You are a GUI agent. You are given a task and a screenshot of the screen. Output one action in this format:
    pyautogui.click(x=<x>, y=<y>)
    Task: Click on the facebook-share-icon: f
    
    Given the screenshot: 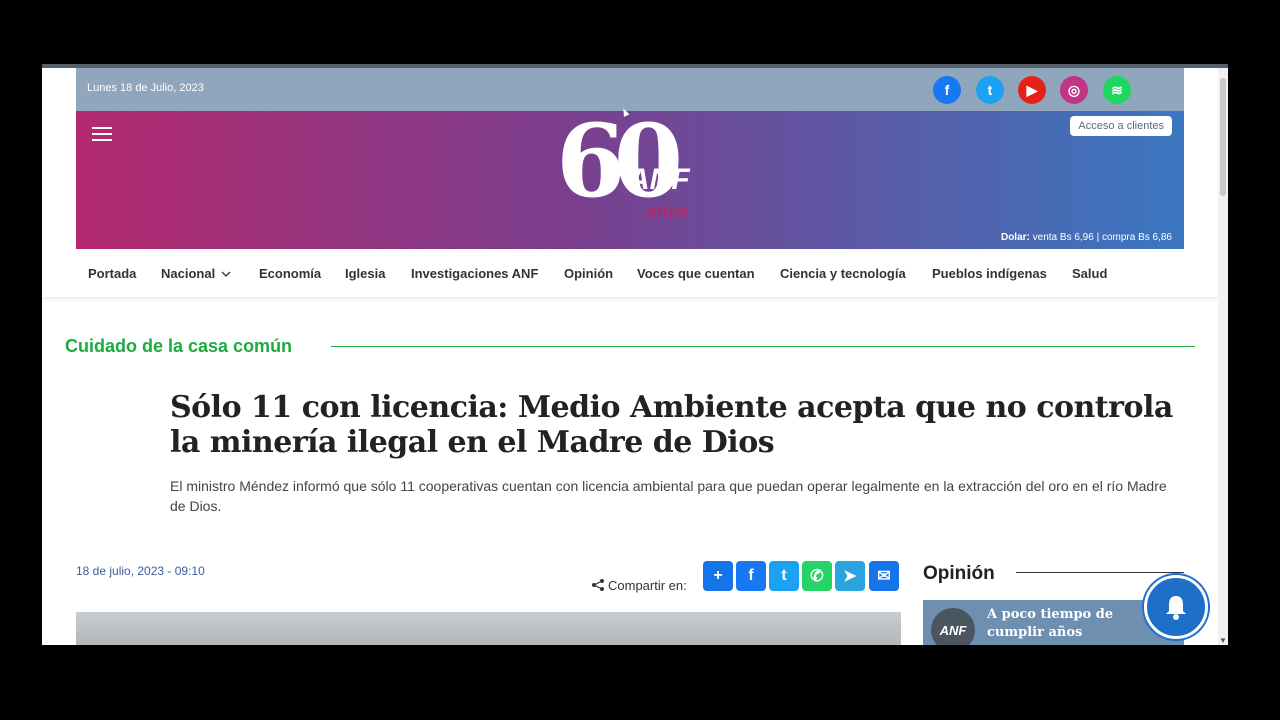 What is the action you would take?
    pyautogui.click(x=751, y=576)
    